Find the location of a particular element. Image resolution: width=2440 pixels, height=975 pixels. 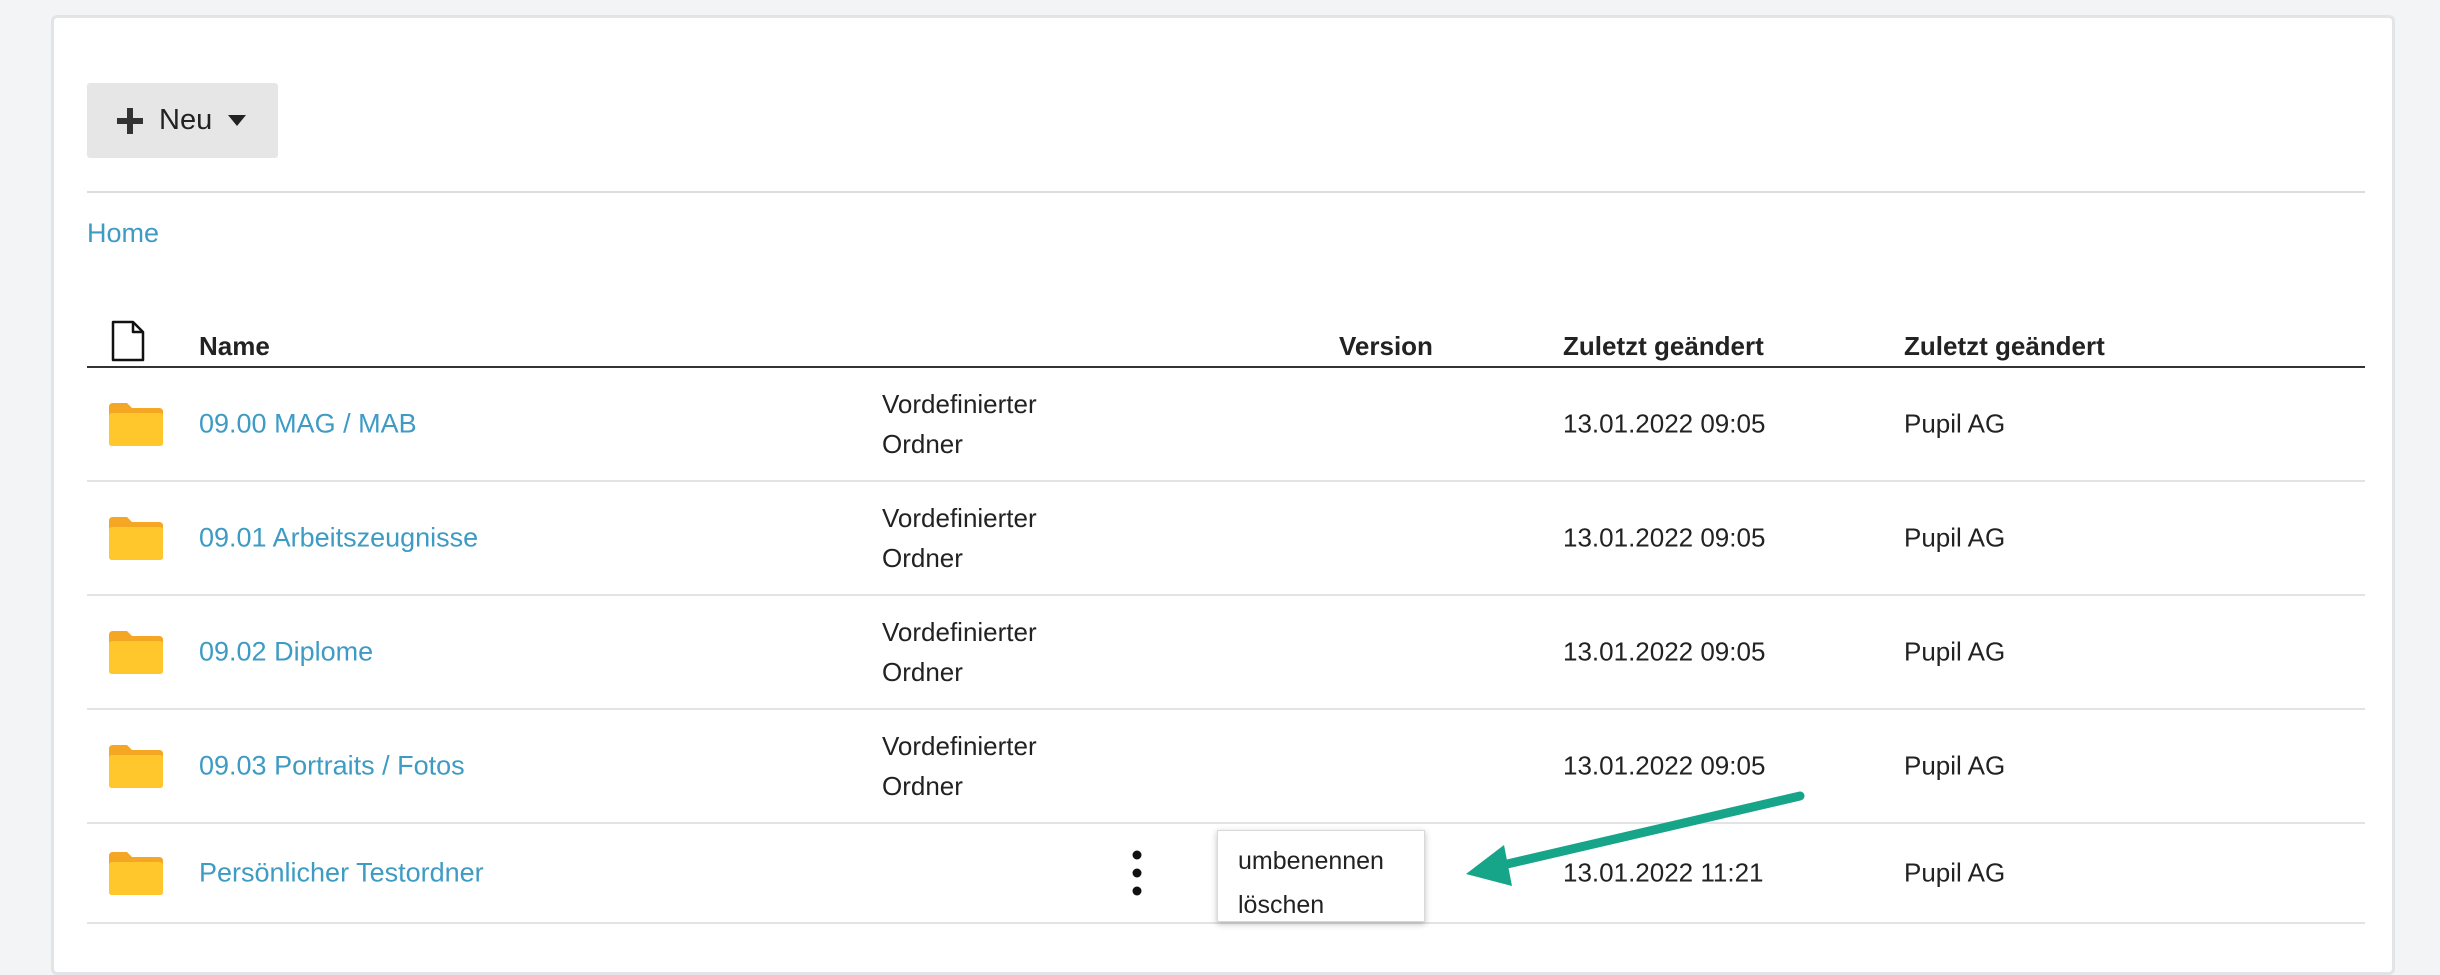

header-name: Name is located at coordinates (234, 346).